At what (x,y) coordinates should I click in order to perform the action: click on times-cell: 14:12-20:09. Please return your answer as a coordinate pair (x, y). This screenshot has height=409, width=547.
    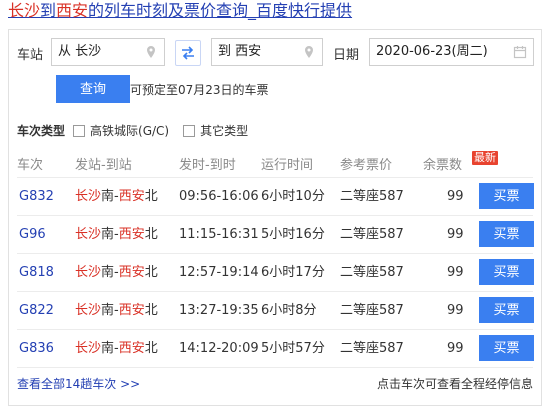
    Looking at the image, I should click on (219, 348).